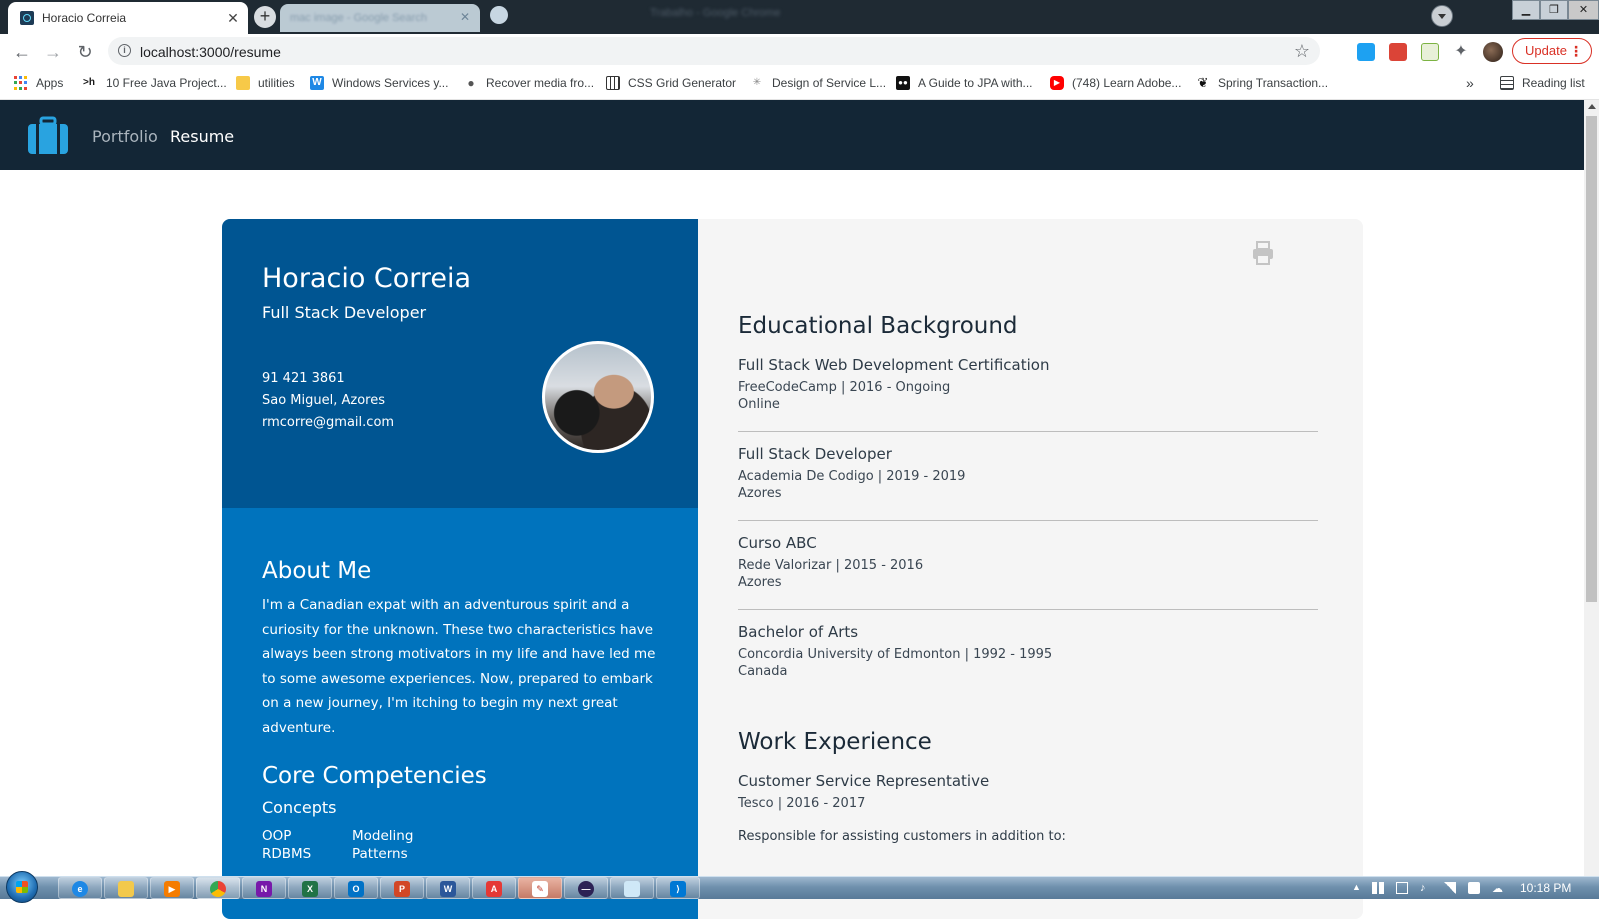 This screenshot has height=919, width=1599. What do you see at coordinates (802, 803) in the screenshot?
I see `entry-subtitle: Tesco | 2016 - 2017` at bounding box center [802, 803].